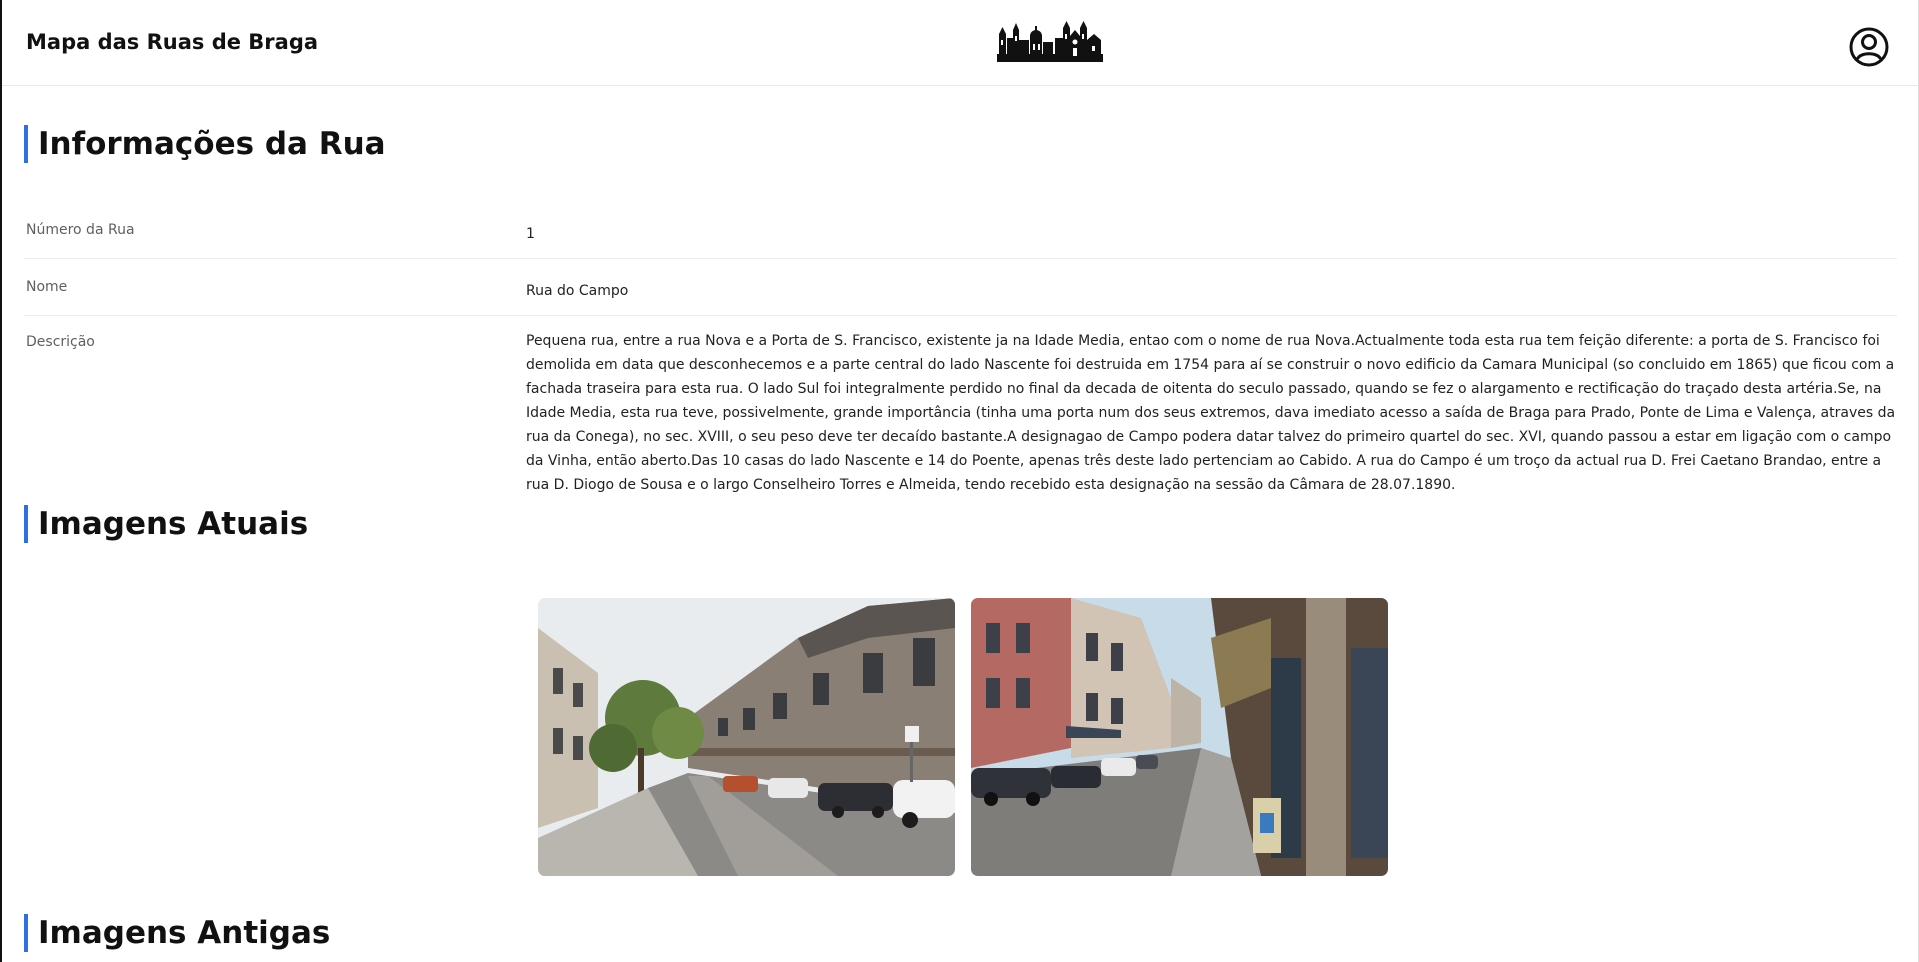 The image size is (1919, 962). I want to click on window-left-border, so click(1, 481).